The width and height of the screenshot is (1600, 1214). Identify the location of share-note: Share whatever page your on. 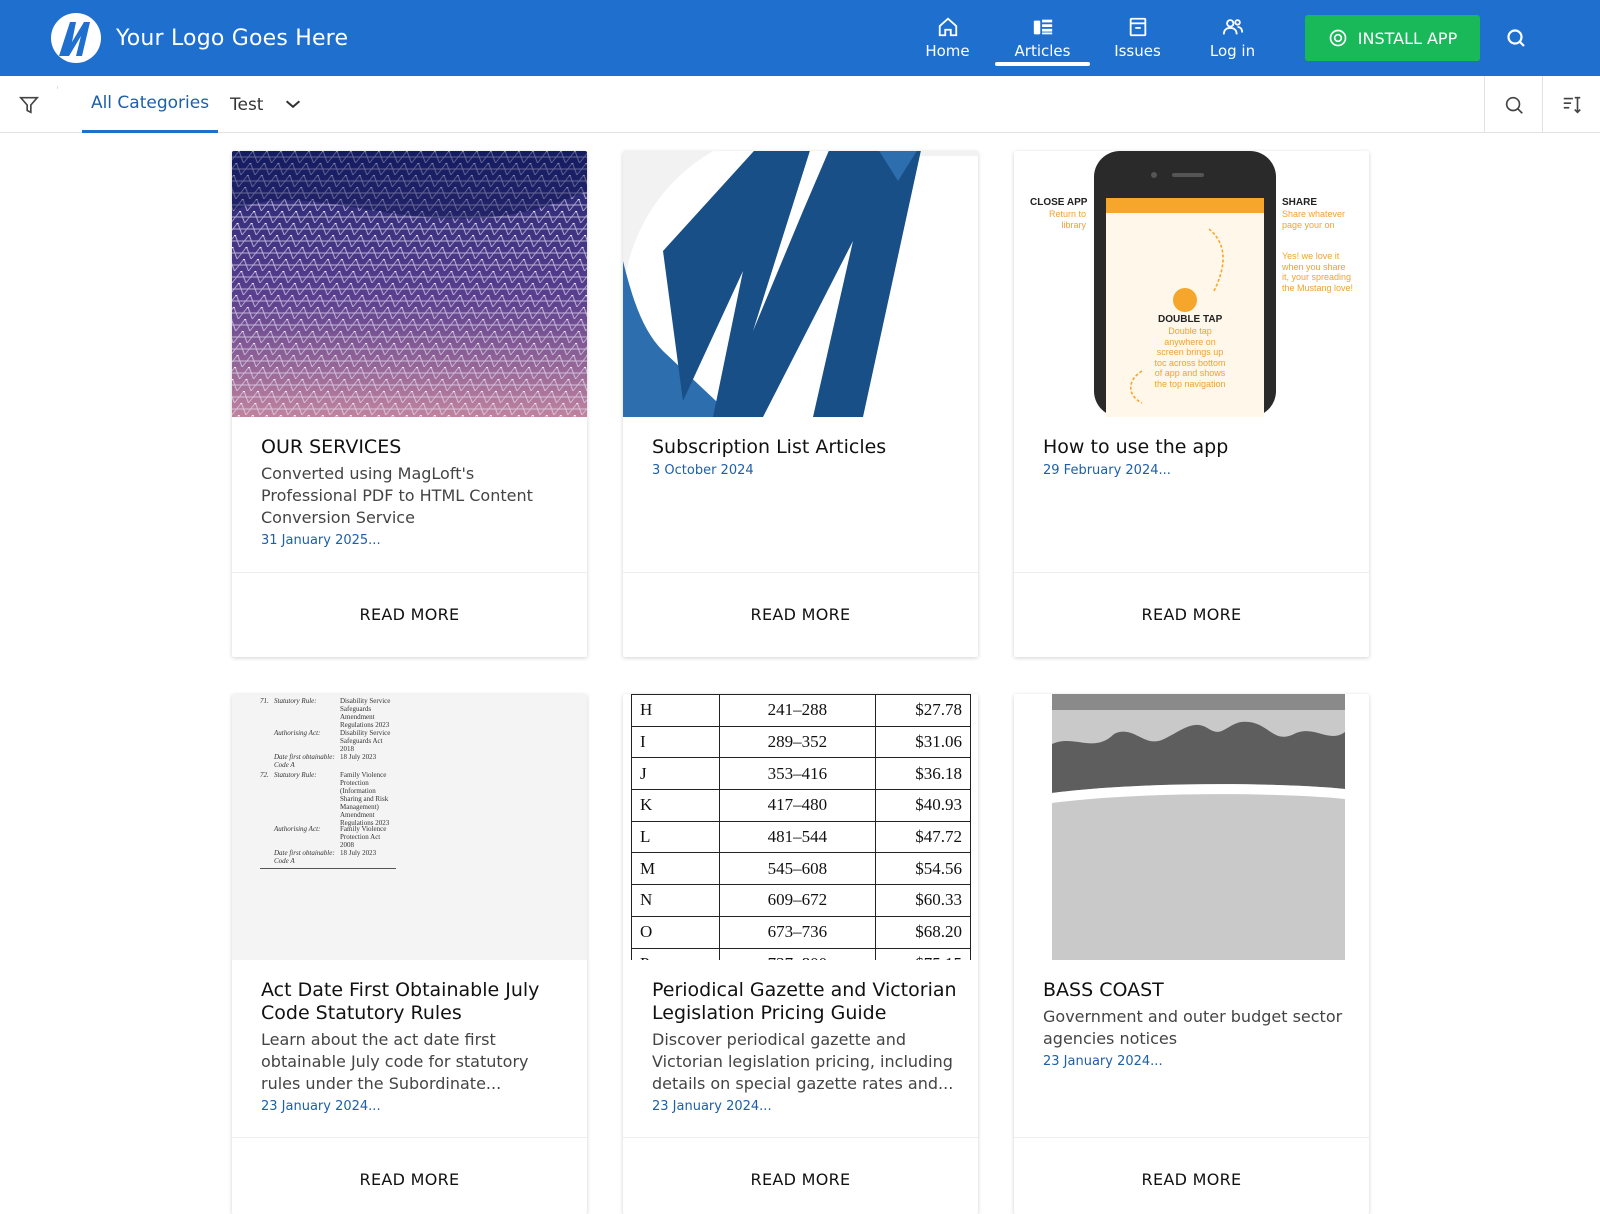
(1314, 219).